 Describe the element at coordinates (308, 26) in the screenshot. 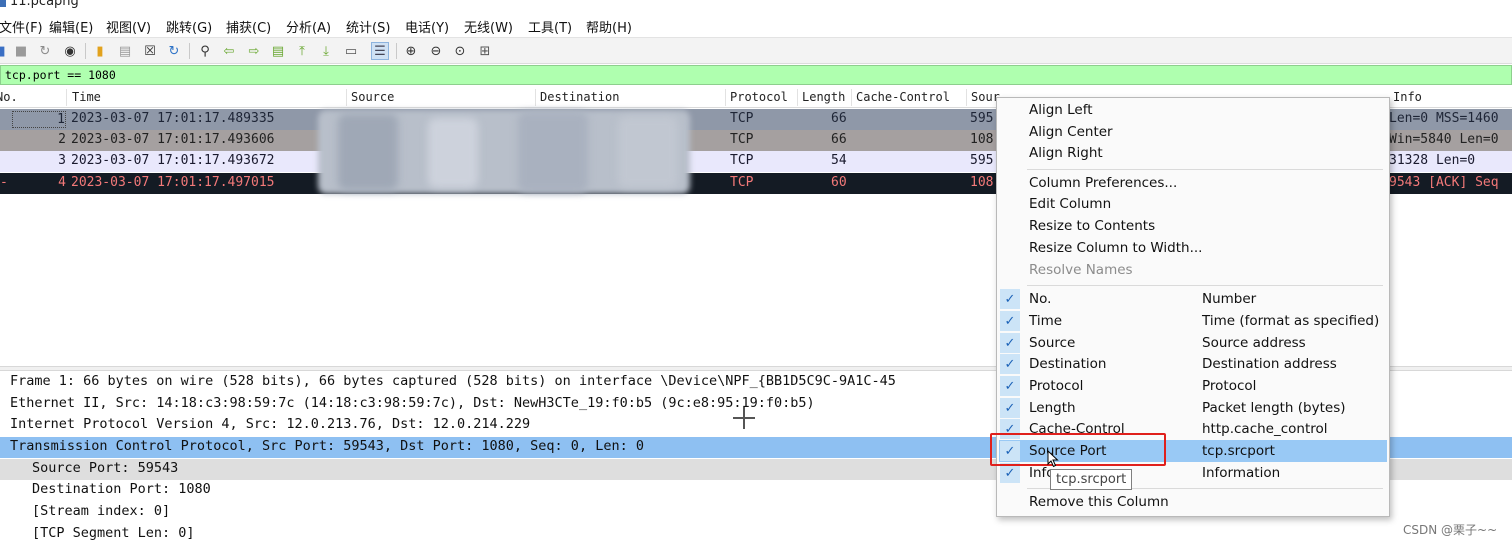

I see `menu-analyze: 分析(A)` at that location.